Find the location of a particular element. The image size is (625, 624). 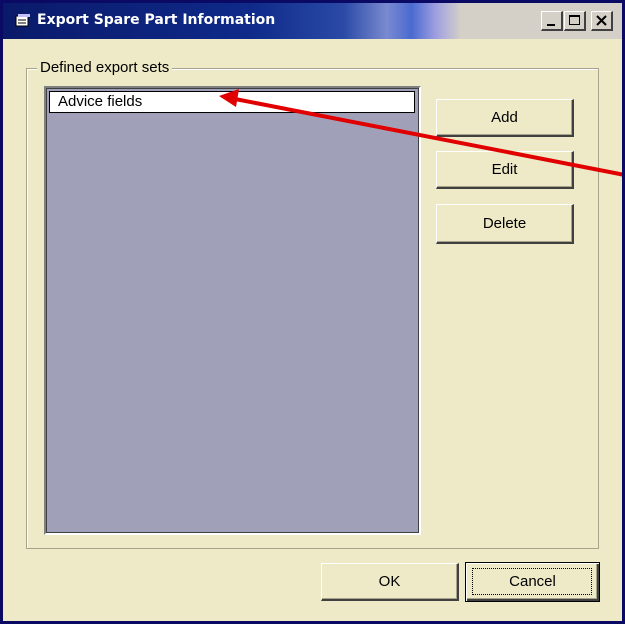

title-bar: Export Spare Part Information is located at coordinates (312, 21).